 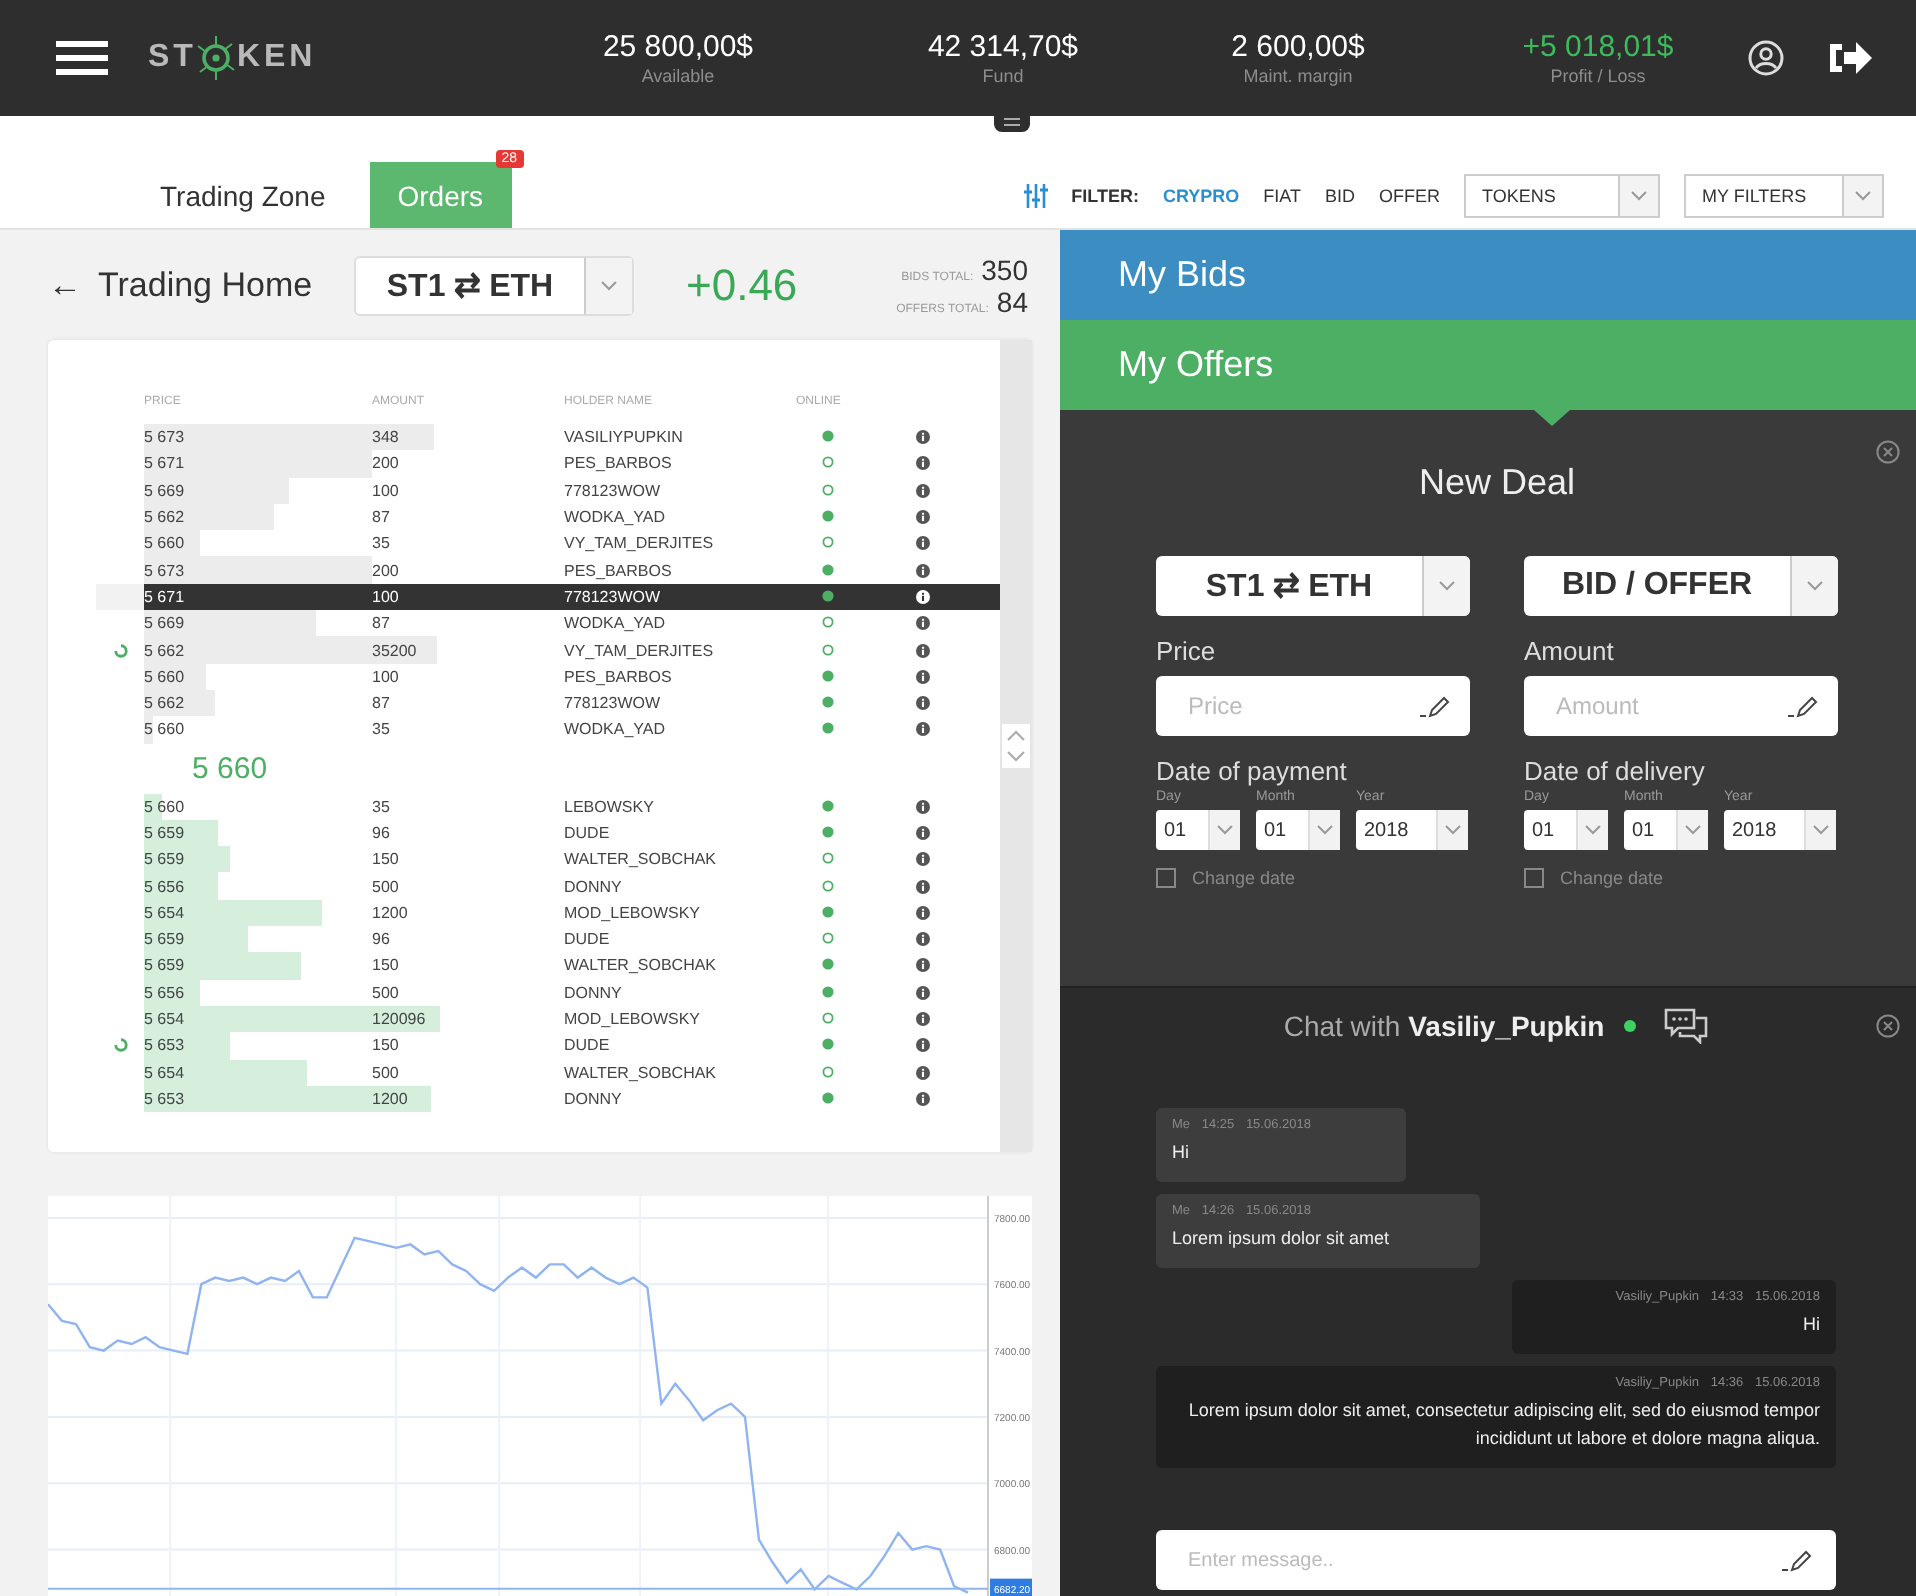 I want to click on message-text: Lorem ipsum dolor sit amet, so click(x=1282, y=1239).